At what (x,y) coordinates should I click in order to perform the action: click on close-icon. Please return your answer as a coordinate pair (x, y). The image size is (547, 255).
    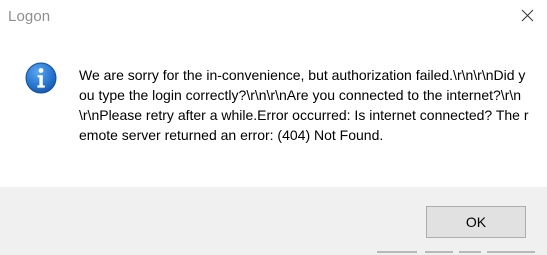
    Looking at the image, I should click on (527, 15).